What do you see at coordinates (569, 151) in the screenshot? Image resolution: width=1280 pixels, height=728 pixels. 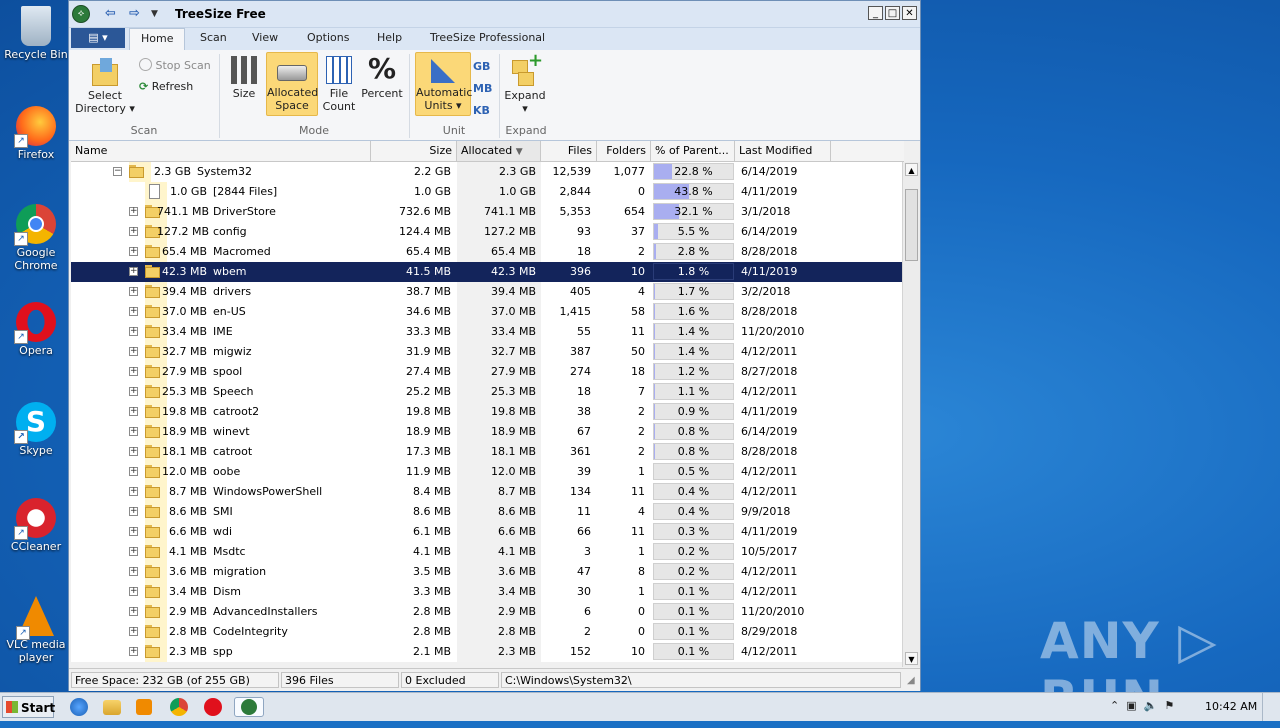 I see `column-files: Files` at bounding box center [569, 151].